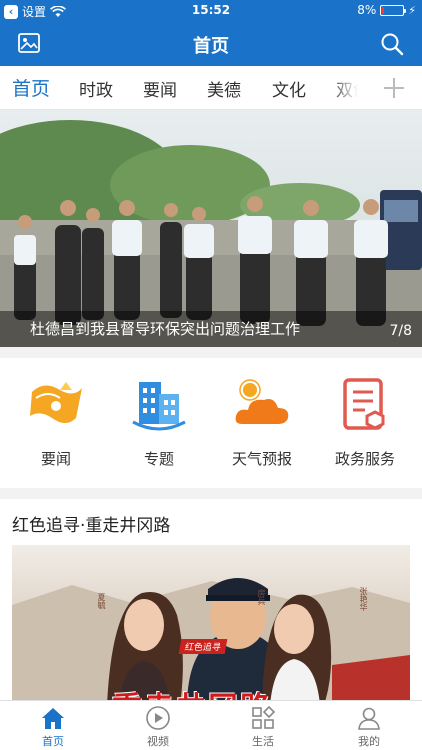 The image size is (422, 750). What do you see at coordinates (369, 718) in the screenshot?
I see `user-icon` at bounding box center [369, 718].